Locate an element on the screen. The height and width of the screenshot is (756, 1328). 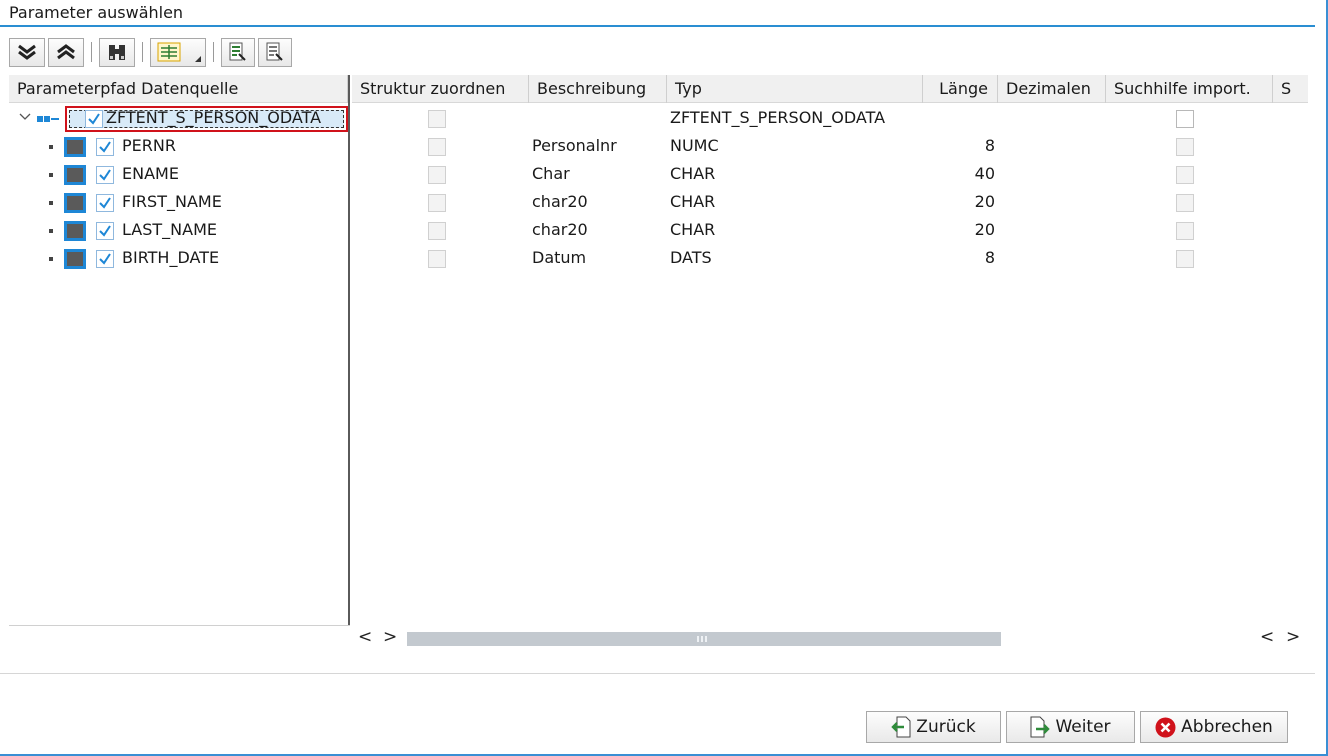
table-row: ZFTENT_S_PERSON_ODATA is located at coordinates (830, 119).